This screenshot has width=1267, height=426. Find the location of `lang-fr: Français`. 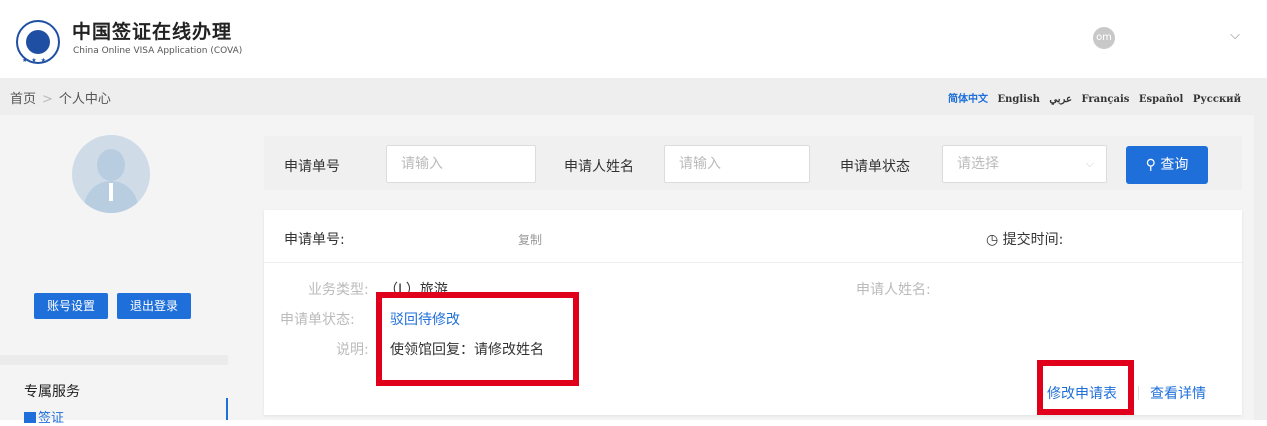

lang-fr: Français is located at coordinates (1105, 99).